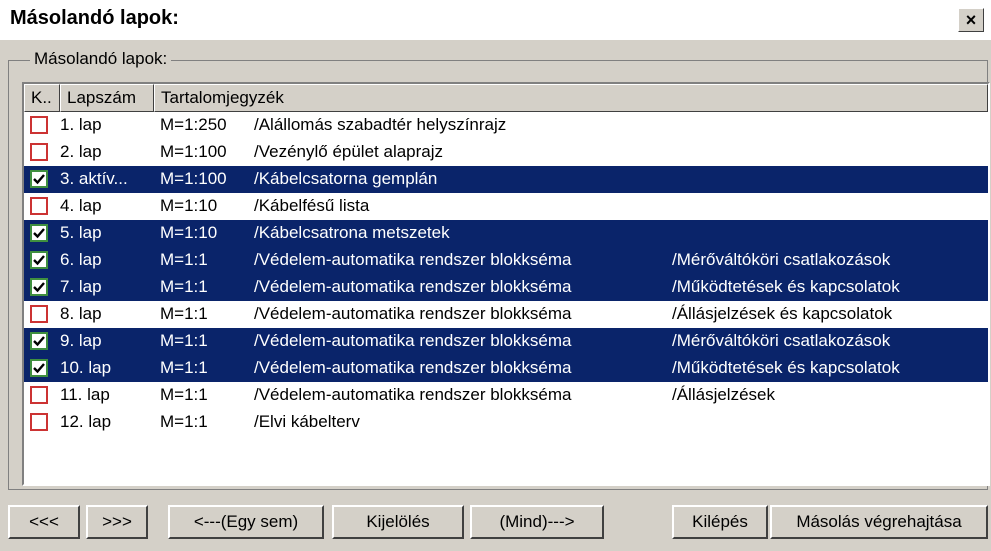  What do you see at coordinates (506, 179) in the screenshot?
I see `list-row: 3. aktív... M=1:100/Kábelcsatorna gemplán` at bounding box center [506, 179].